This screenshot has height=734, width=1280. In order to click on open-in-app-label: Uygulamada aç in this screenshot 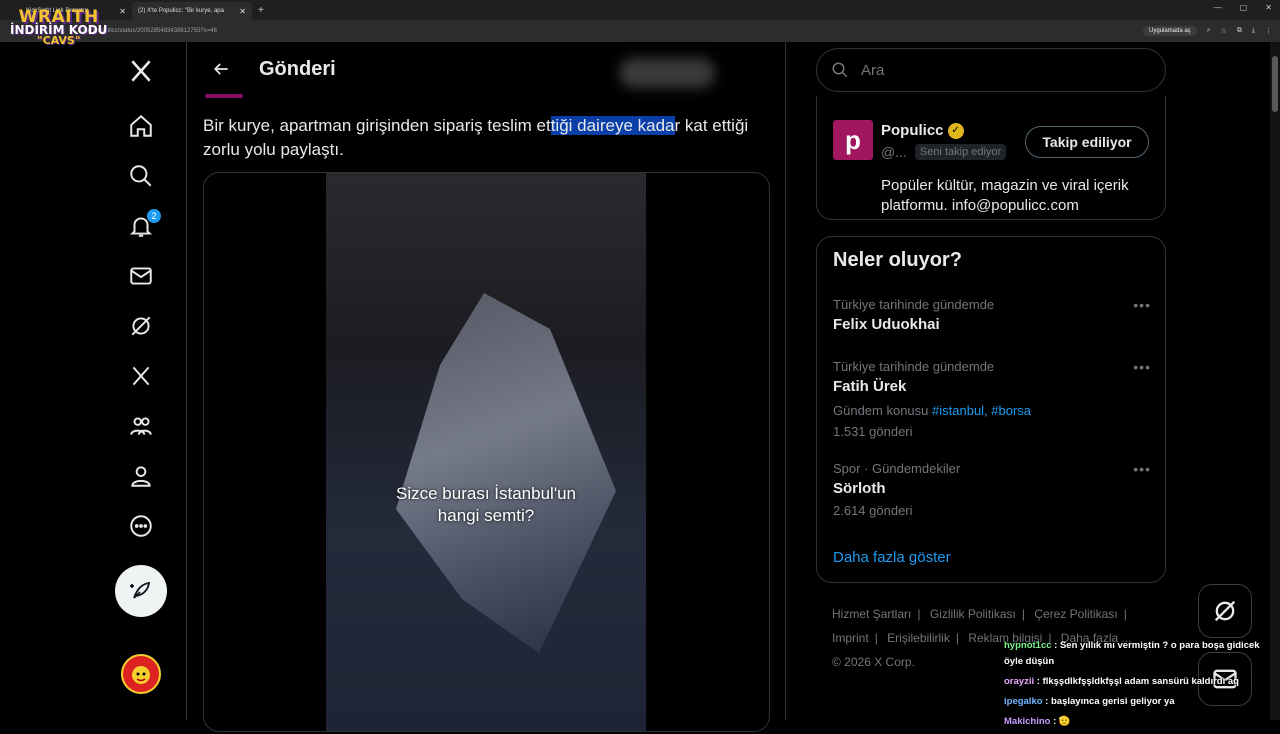, I will do `click(1169, 31)`.